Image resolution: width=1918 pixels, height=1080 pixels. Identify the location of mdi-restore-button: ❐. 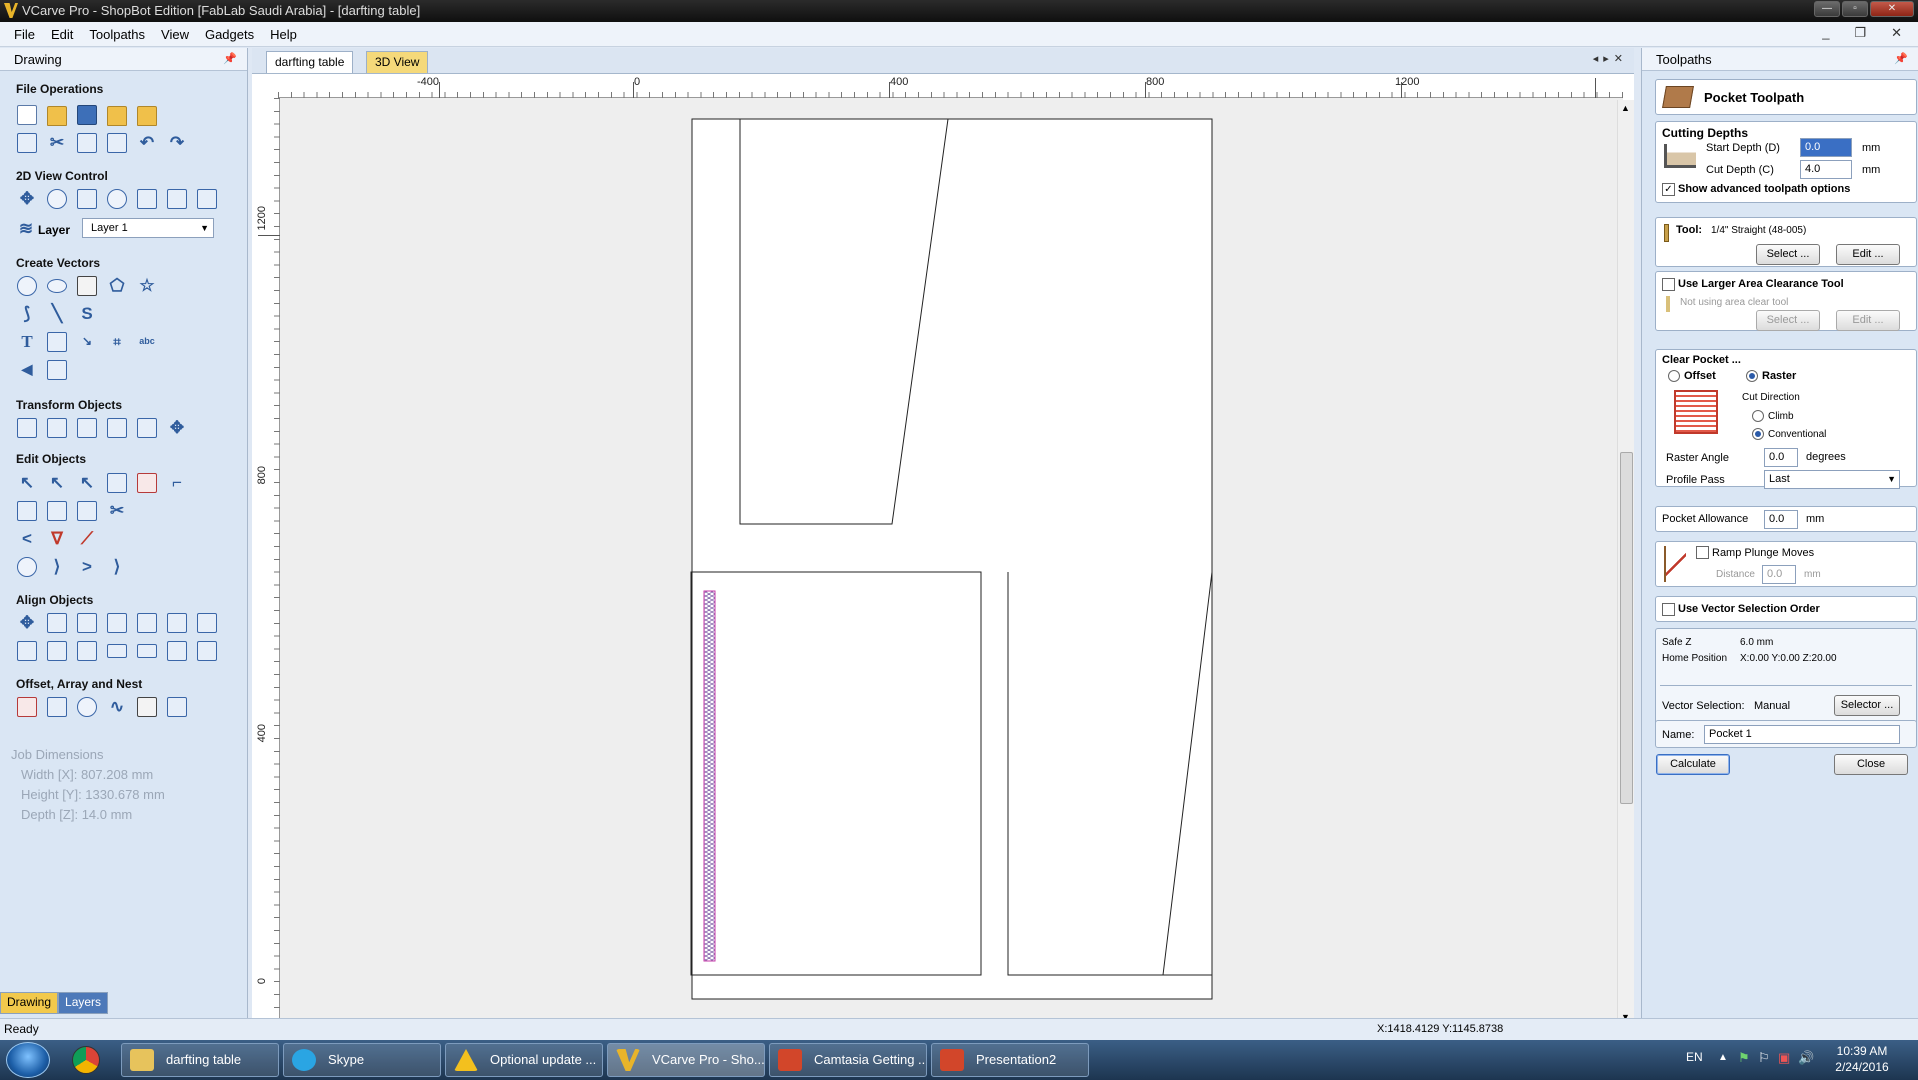
(1860, 33).